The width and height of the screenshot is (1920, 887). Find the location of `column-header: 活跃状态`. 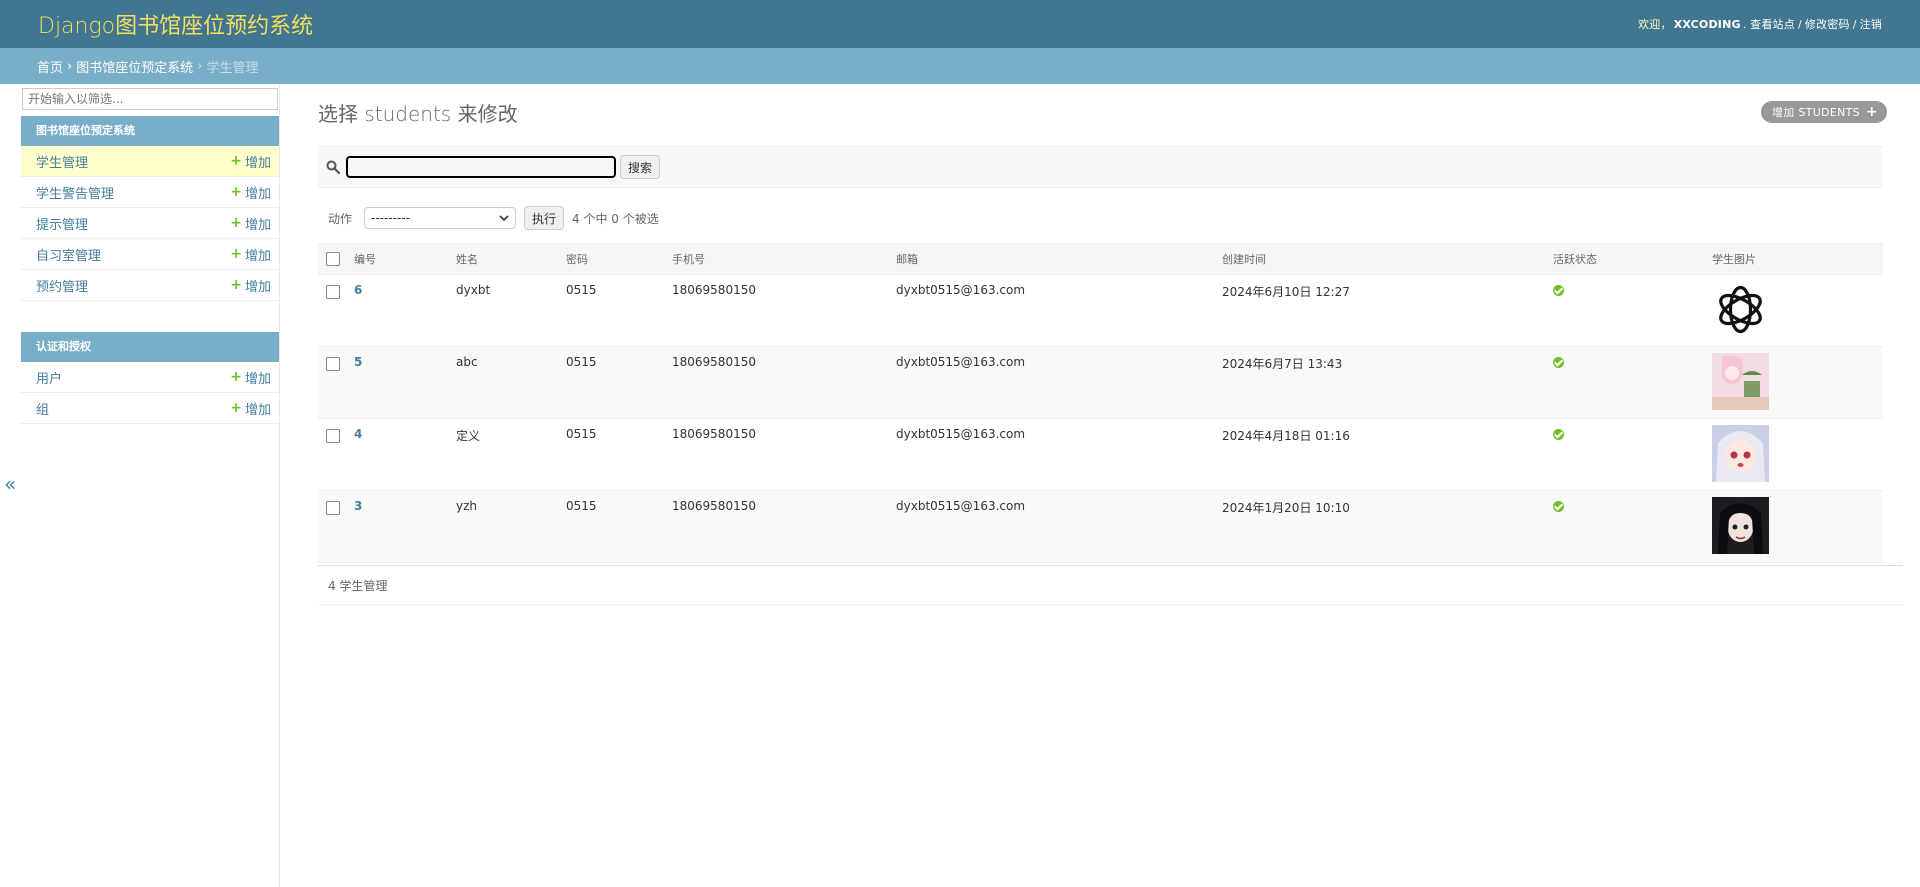

column-header: 活跃状态 is located at coordinates (1626, 259).